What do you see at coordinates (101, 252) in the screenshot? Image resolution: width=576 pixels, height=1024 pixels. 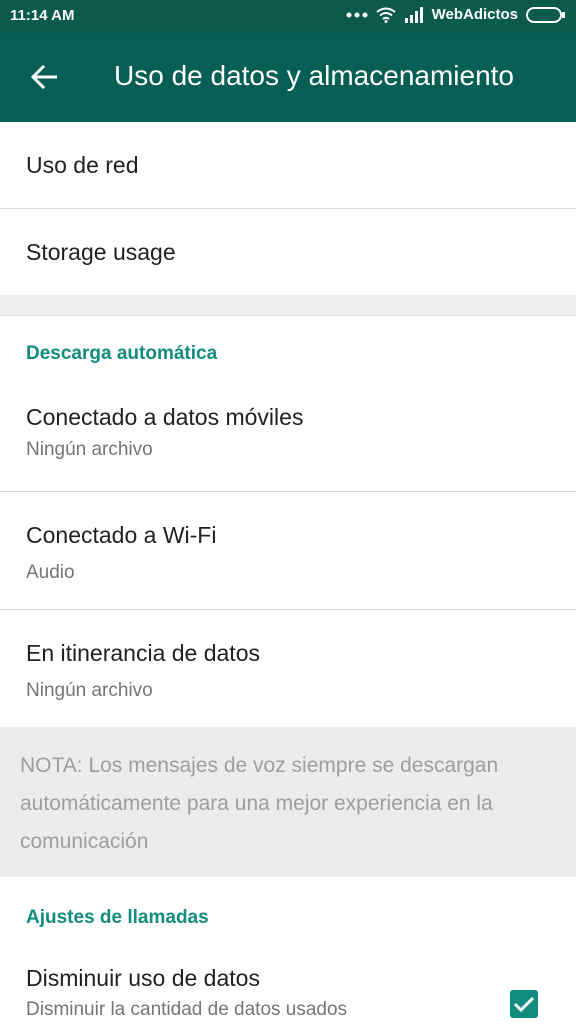 I see `storage-usage-label: Storage usage` at bounding box center [101, 252].